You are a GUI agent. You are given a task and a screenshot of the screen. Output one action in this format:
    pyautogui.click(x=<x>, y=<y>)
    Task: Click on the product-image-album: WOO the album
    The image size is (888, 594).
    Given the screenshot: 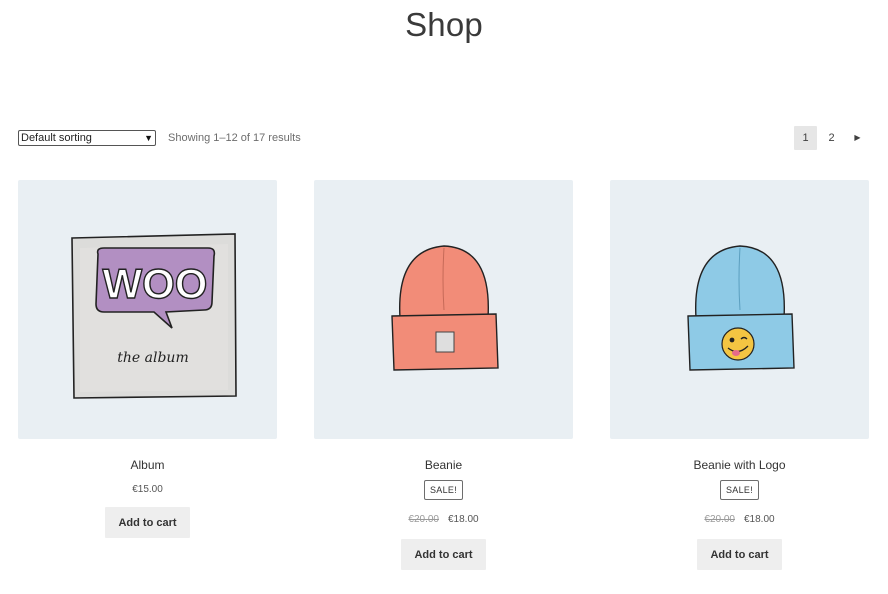 What is the action you would take?
    pyautogui.click(x=147, y=309)
    